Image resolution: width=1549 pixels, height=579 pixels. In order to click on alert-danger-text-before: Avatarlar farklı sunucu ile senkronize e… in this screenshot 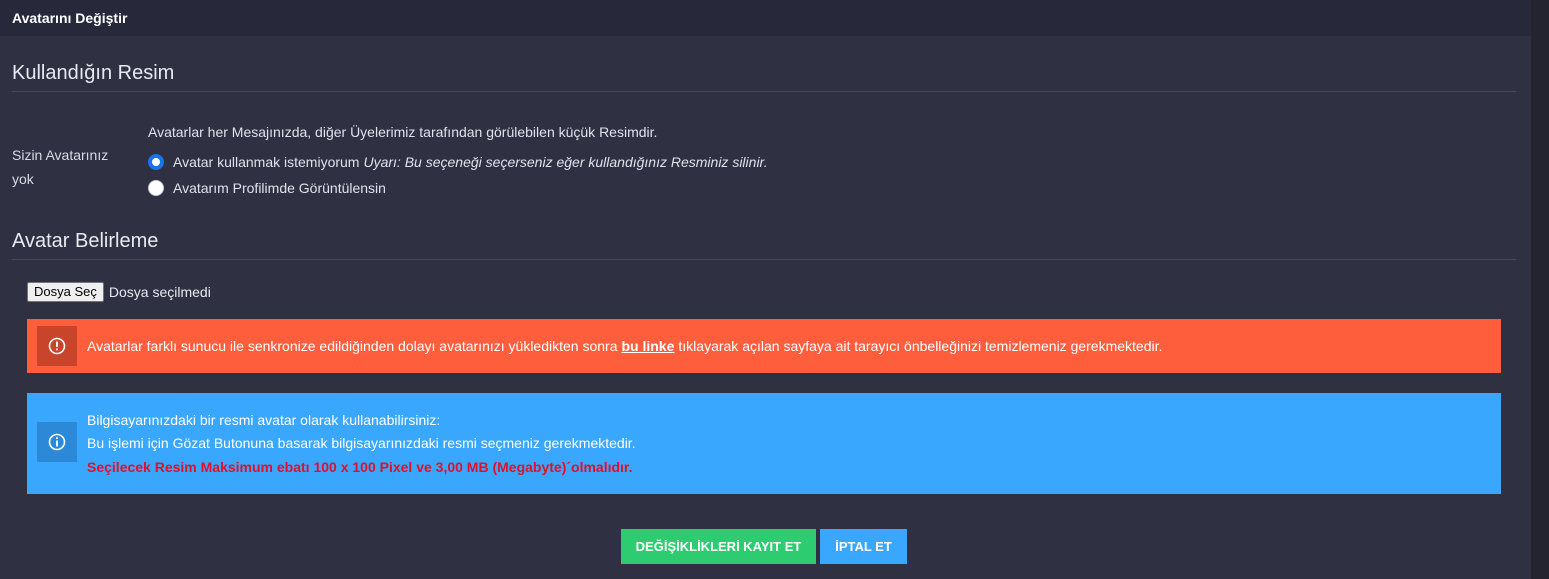, I will do `click(352, 346)`.